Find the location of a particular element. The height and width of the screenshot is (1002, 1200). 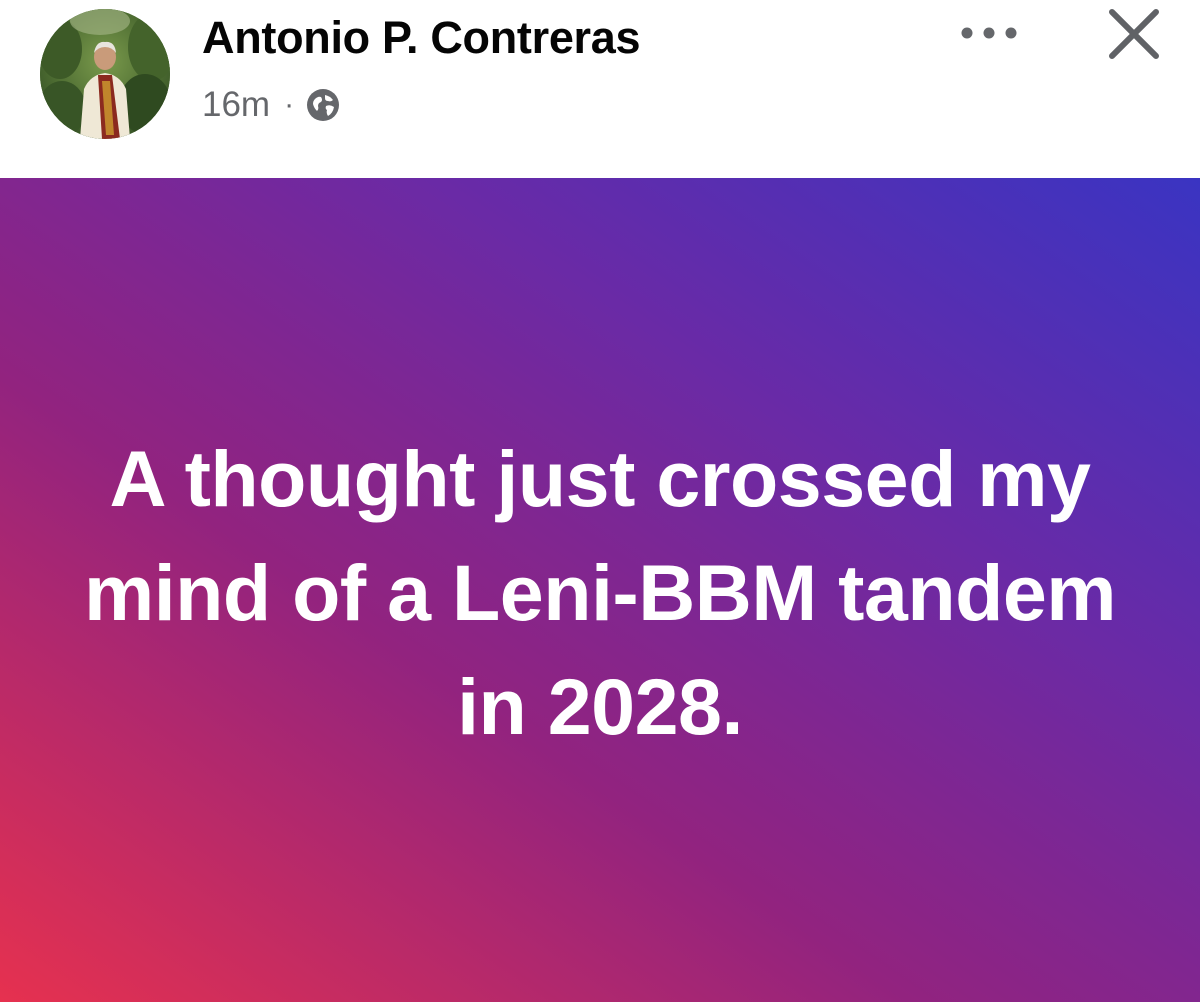

more-horizontal-icon is located at coordinates (989, 33).